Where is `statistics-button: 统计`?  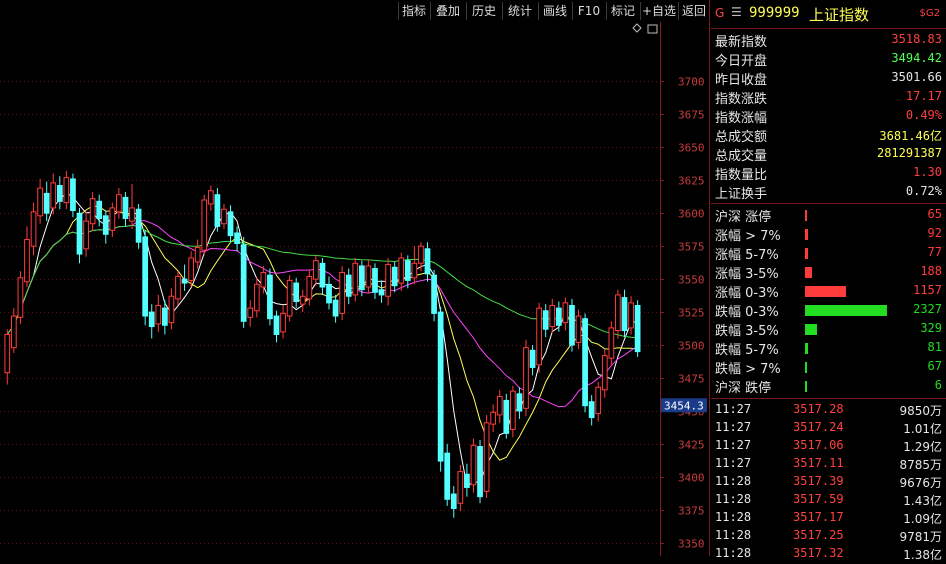 statistics-button: 统计 is located at coordinates (519, 11).